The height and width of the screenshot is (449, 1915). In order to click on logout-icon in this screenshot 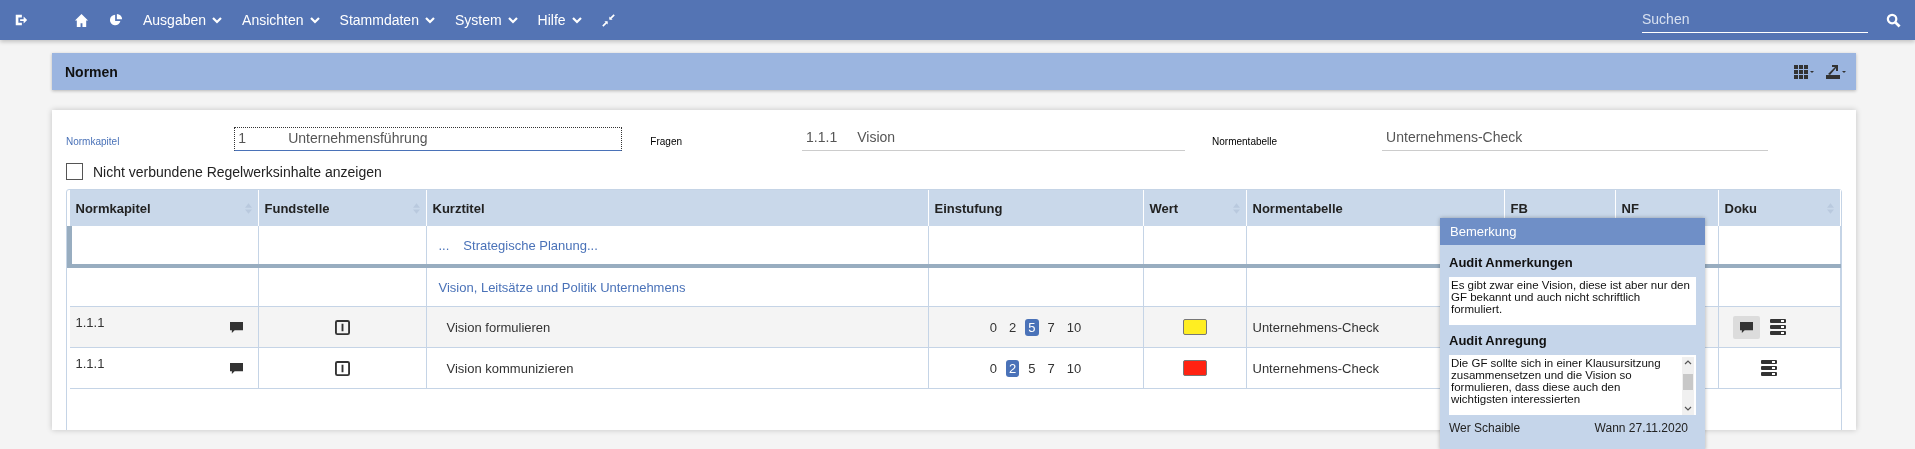, I will do `click(21, 20)`.